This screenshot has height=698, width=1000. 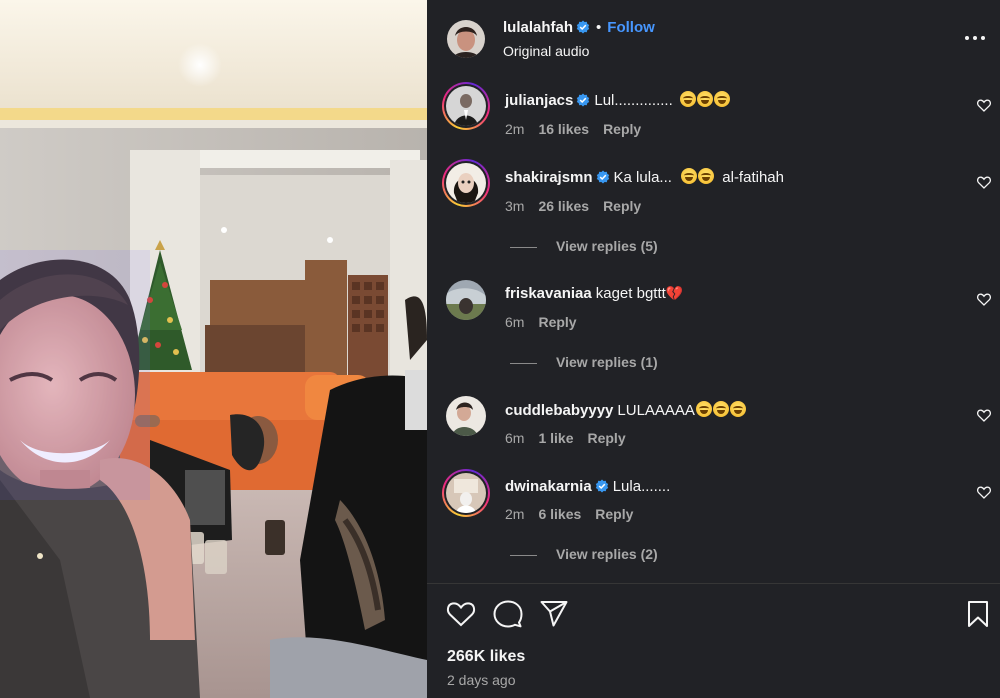 What do you see at coordinates (607, 246) in the screenshot?
I see `view-replies-label: View replies (5)` at bounding box center [607, 246].